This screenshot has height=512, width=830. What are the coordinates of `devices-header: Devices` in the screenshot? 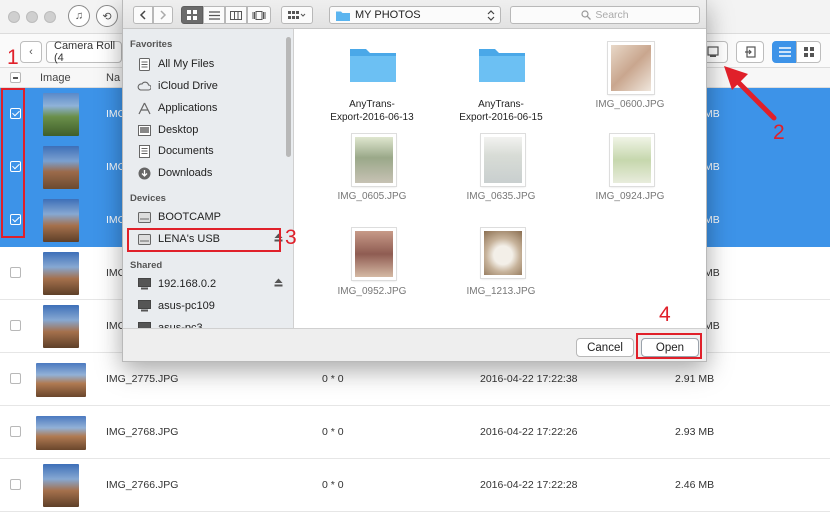 It's located at (148, 198).